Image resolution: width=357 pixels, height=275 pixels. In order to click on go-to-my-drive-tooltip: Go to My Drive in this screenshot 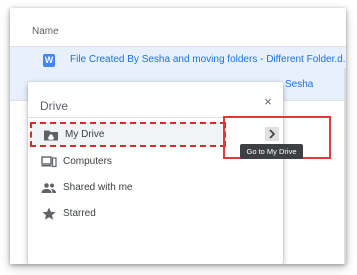, I will do `click(271, 151)`.